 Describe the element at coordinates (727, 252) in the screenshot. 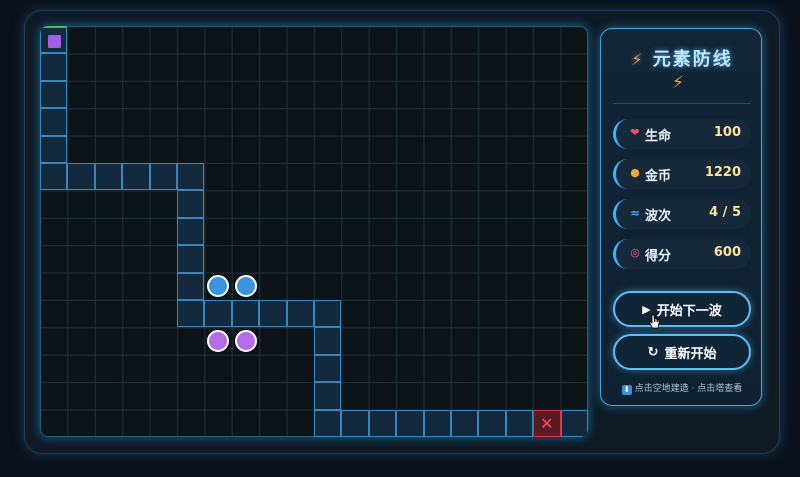

I see `stat-value: 600` at that location.